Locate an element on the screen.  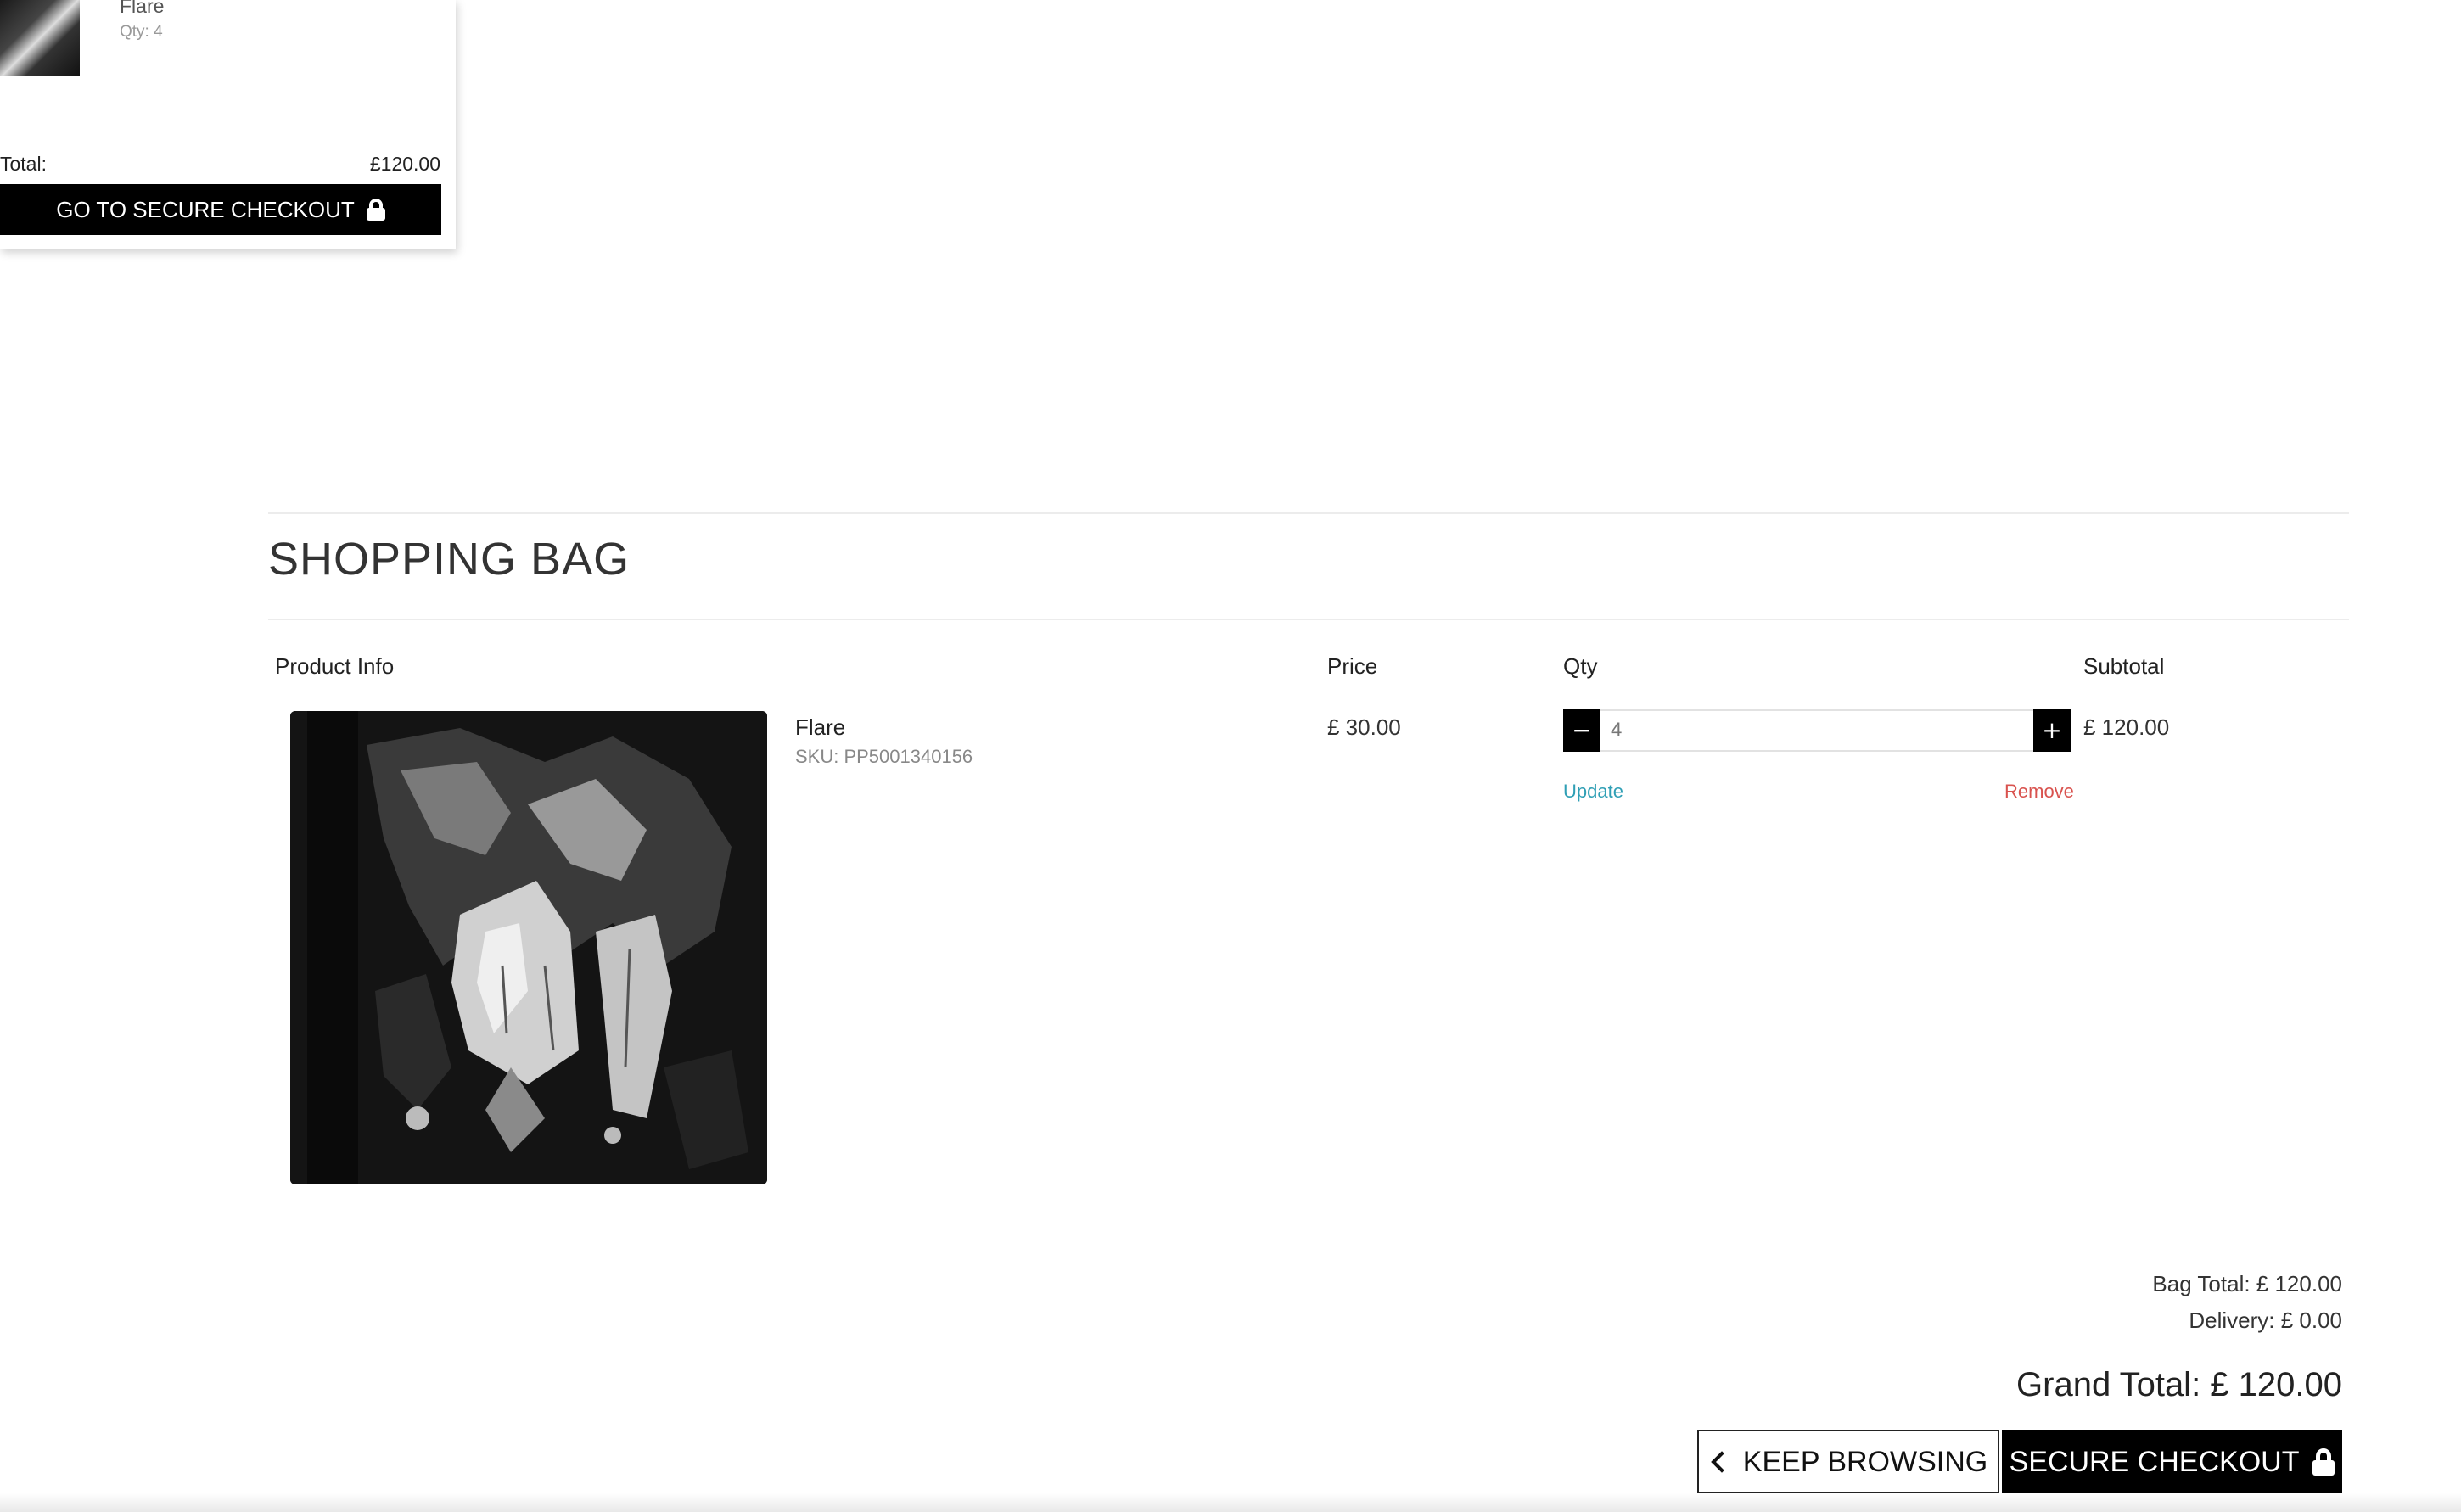
mini-bag-total-value: £120.00 is located at coordinates (404, 164).